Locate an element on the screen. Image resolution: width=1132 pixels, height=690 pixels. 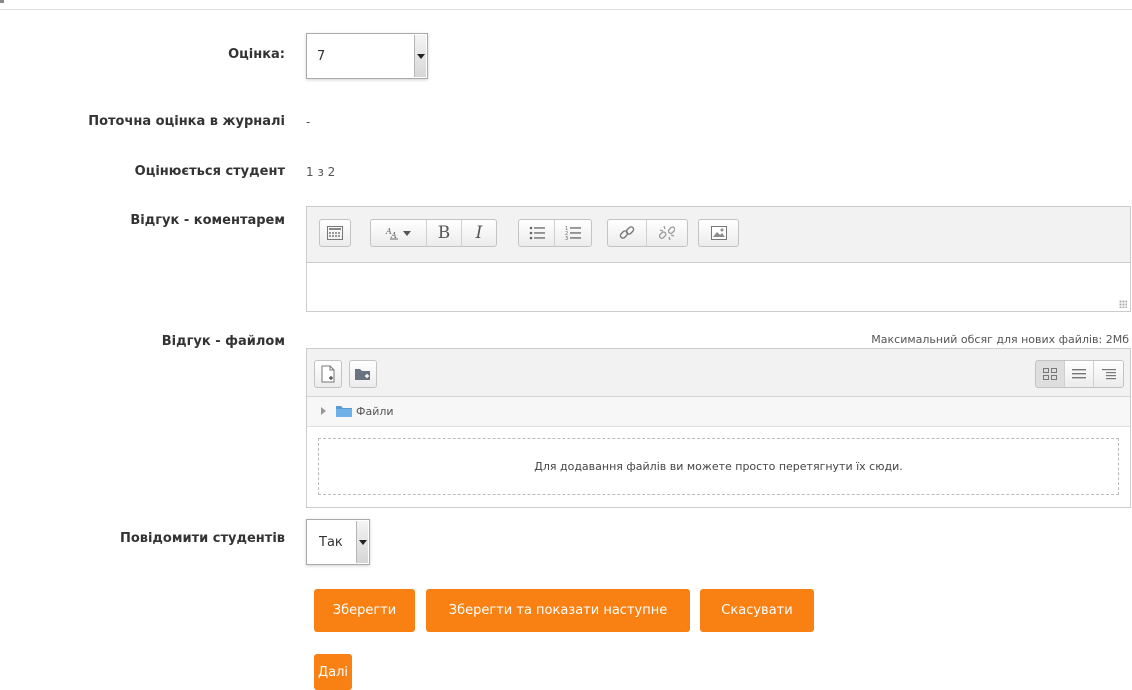
view-tree-button is located at coordinates (1108, 374).